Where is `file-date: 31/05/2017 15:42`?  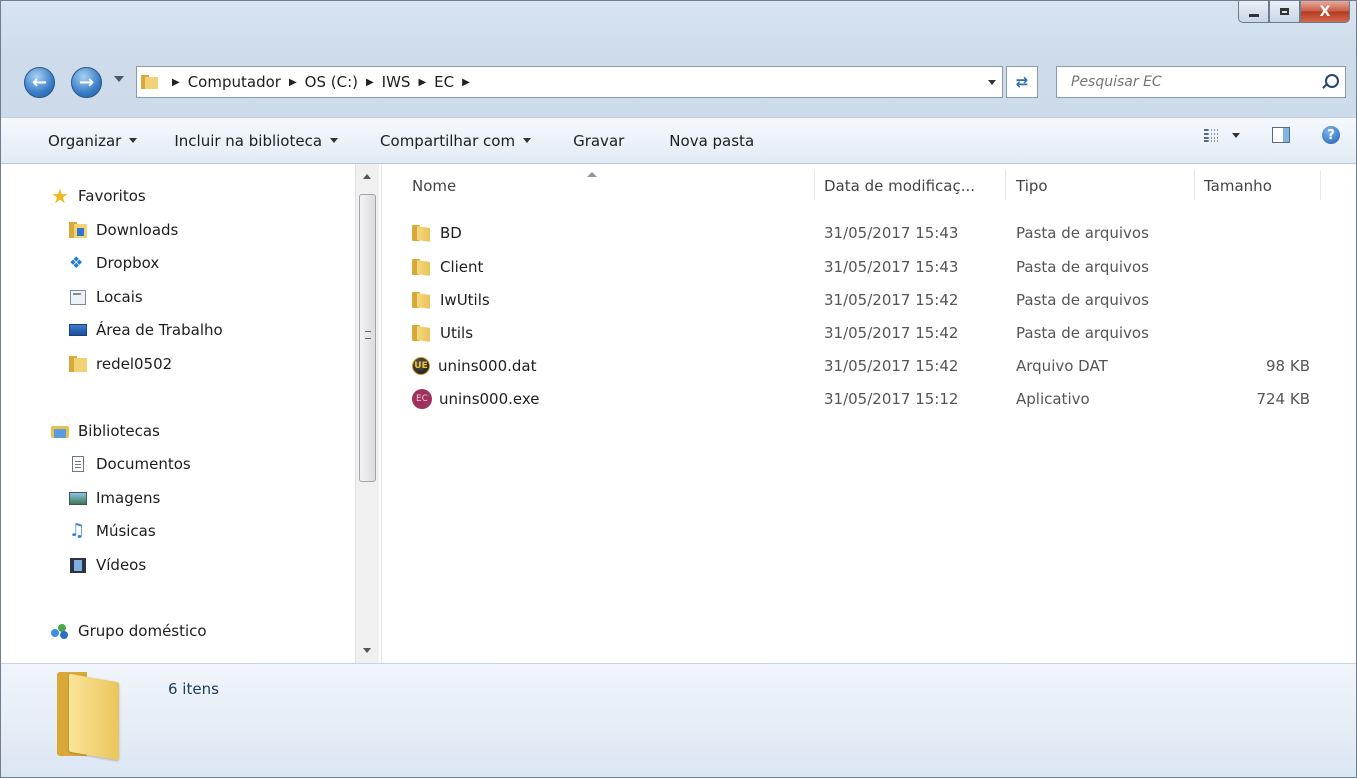
file-date: 31/05/2017 15:42 is located at coordinates (891, 299).